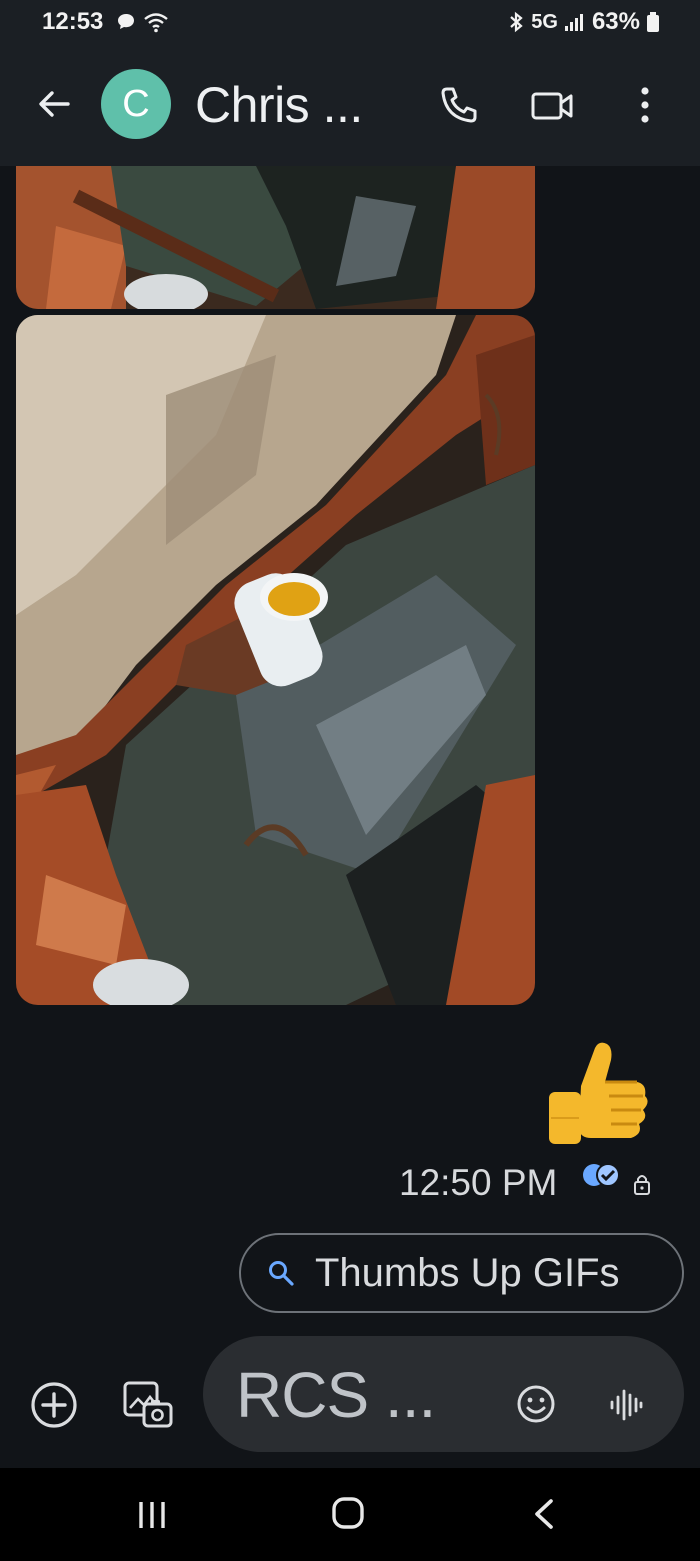 The image size is (700, 1561). What do you see at coordinates (552, 106) in the screenshot?
I see `video-call-icon` at bounding box center [552, 106].